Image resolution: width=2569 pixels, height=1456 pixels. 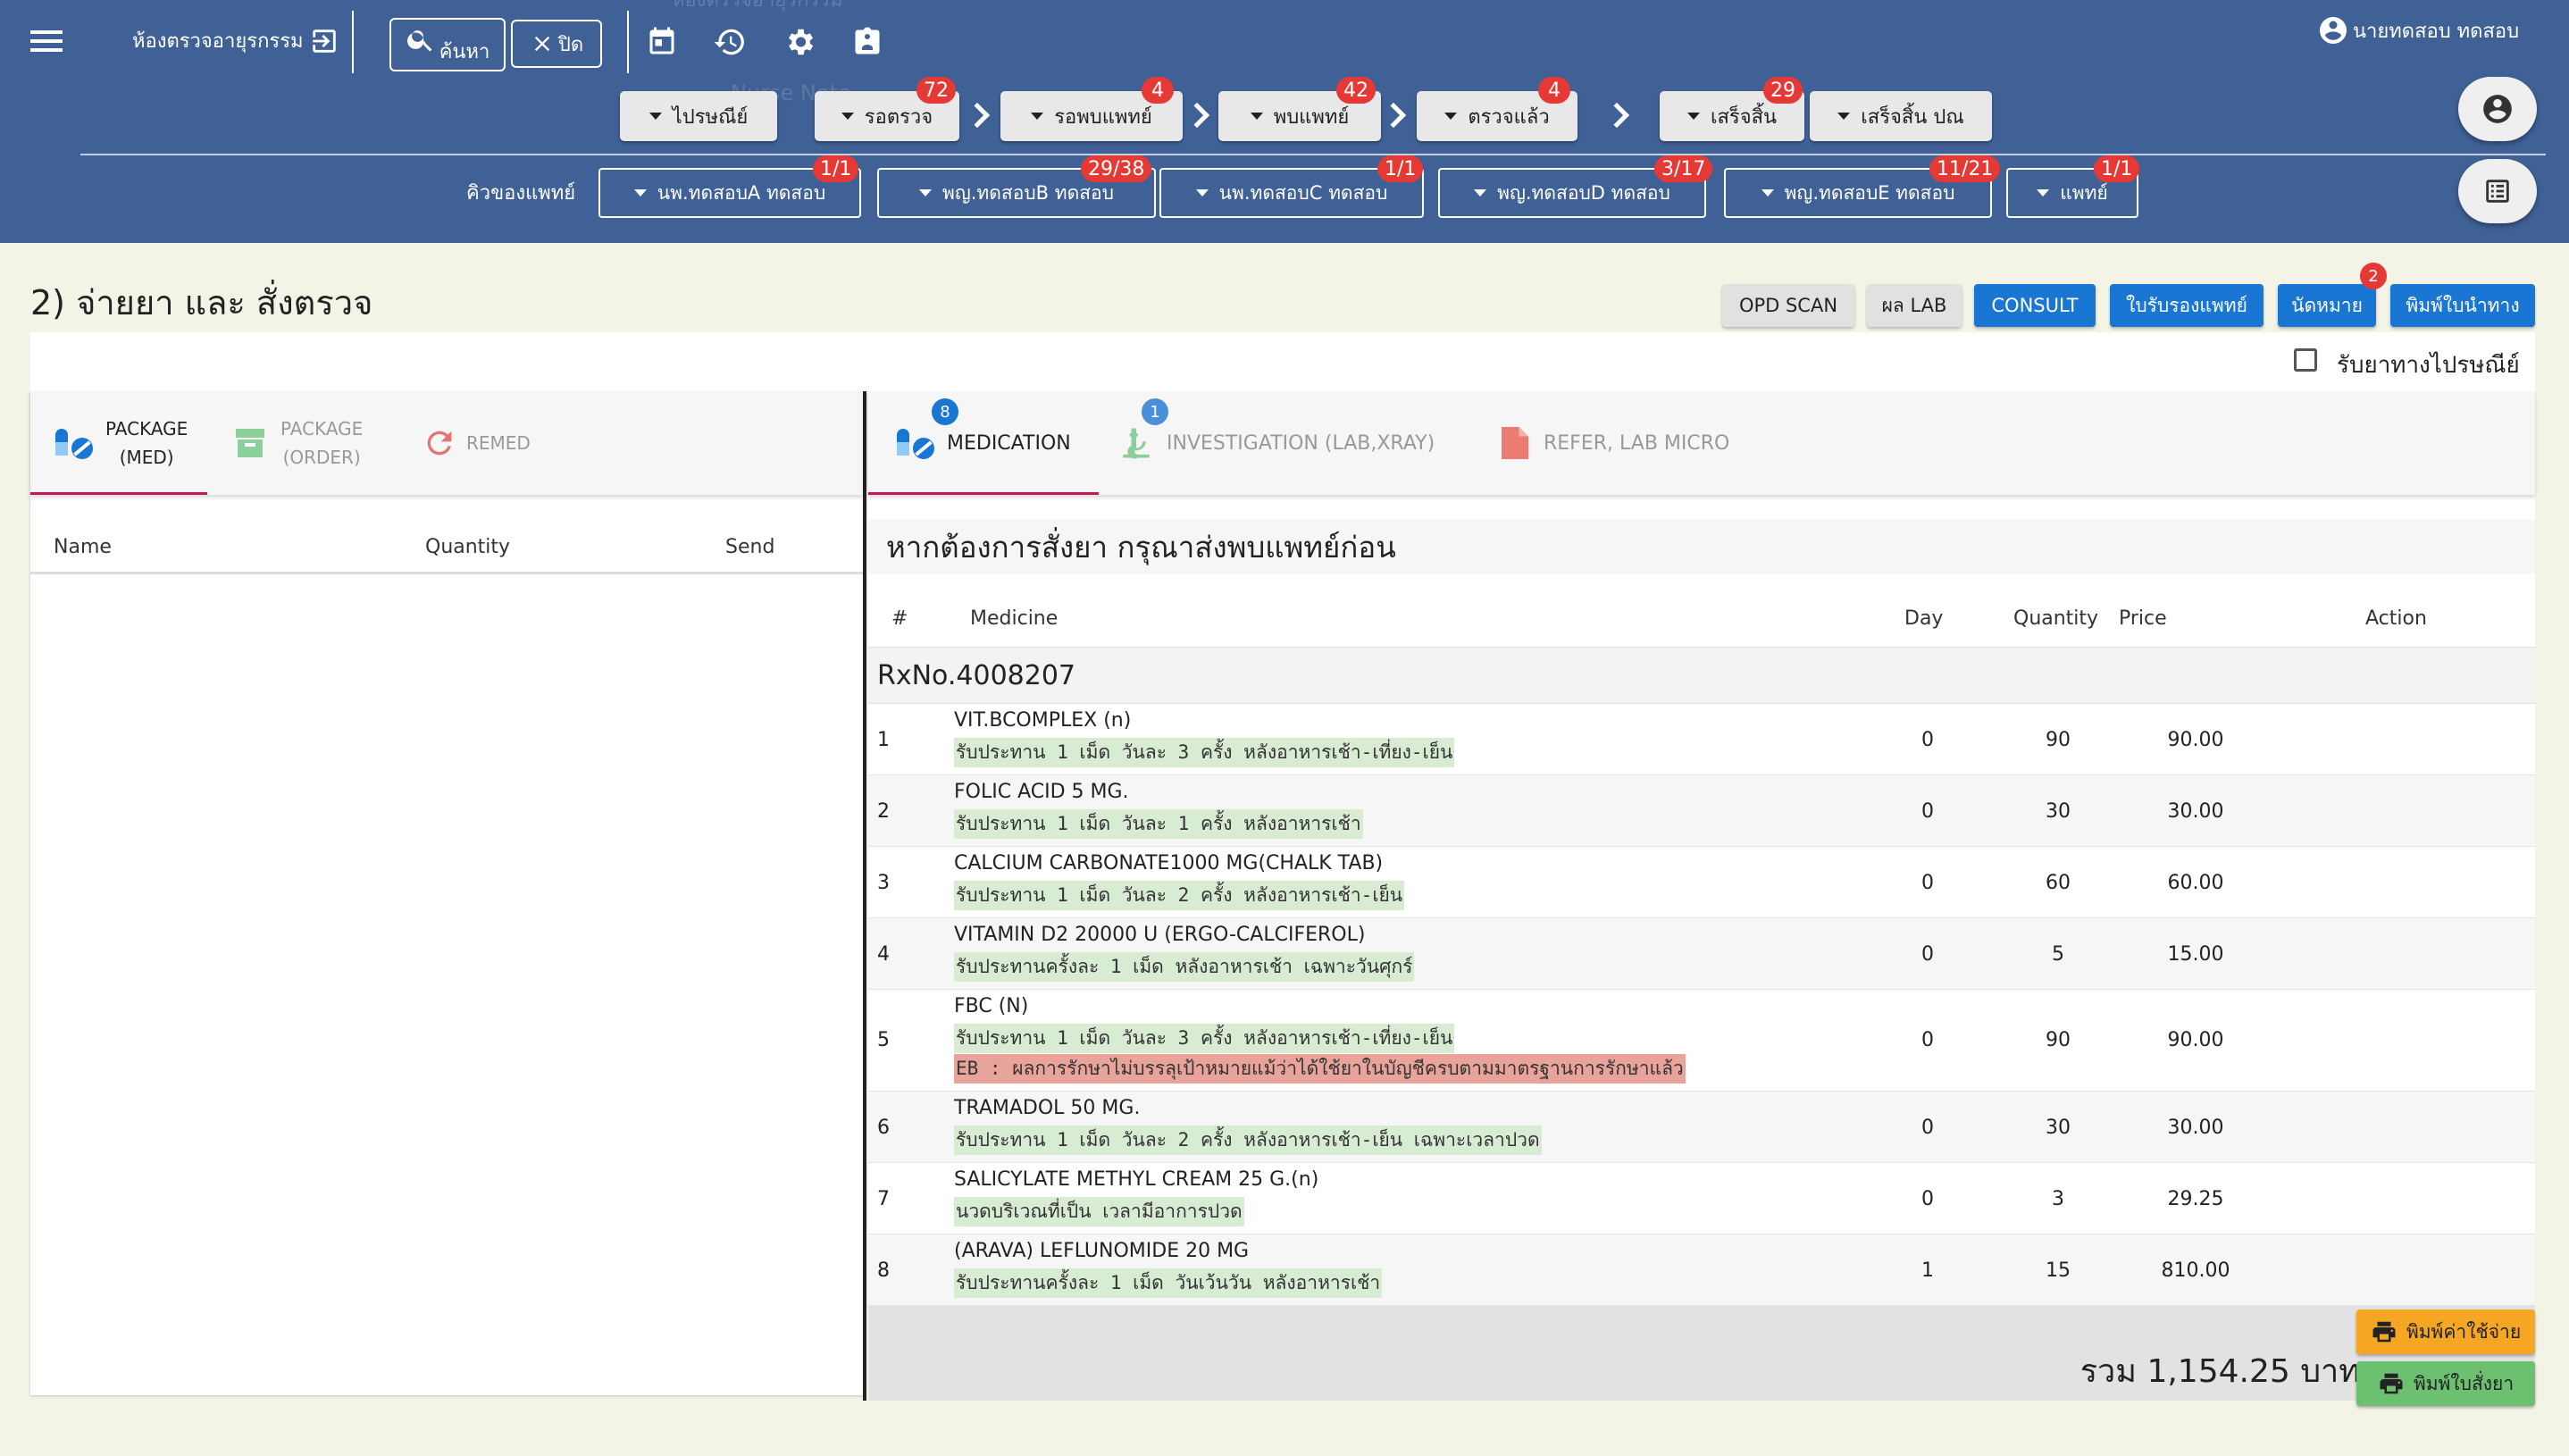 What do you see at coordinates (867, 42) in the screenshot?
I see `contact-icon` at bounding box center [867, 42].